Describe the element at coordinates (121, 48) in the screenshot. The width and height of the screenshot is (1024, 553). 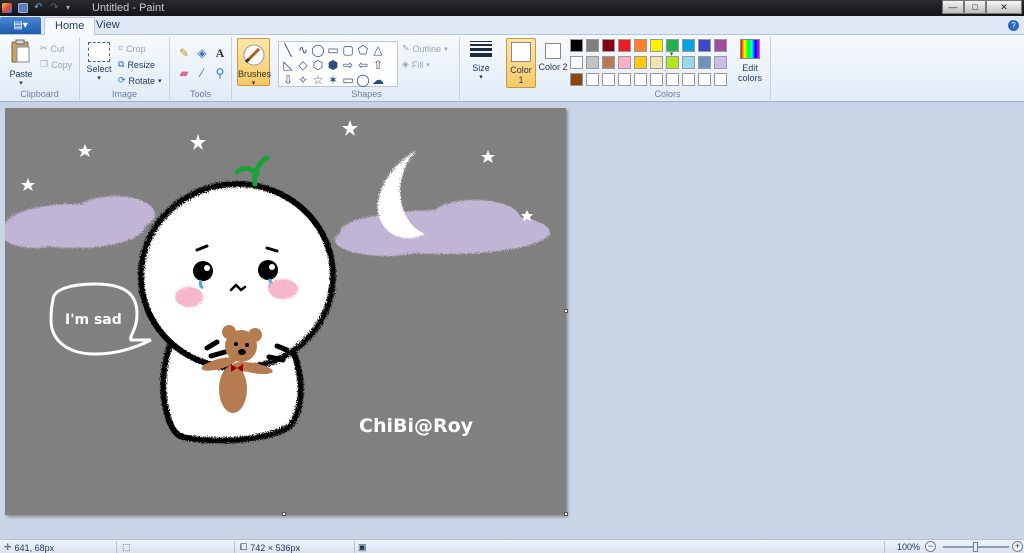
I see `crop-icon: ⌗` at that location.